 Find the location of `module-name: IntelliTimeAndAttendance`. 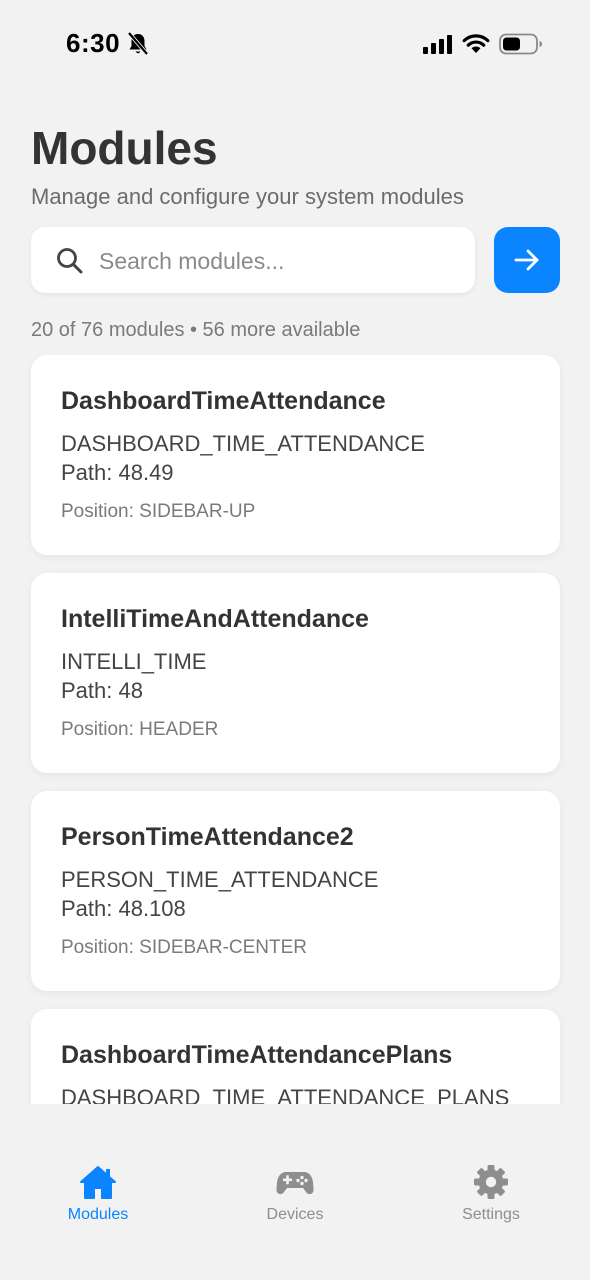

module-name: IntelliTimeAndAttendance is located at coordinates (215, 619).